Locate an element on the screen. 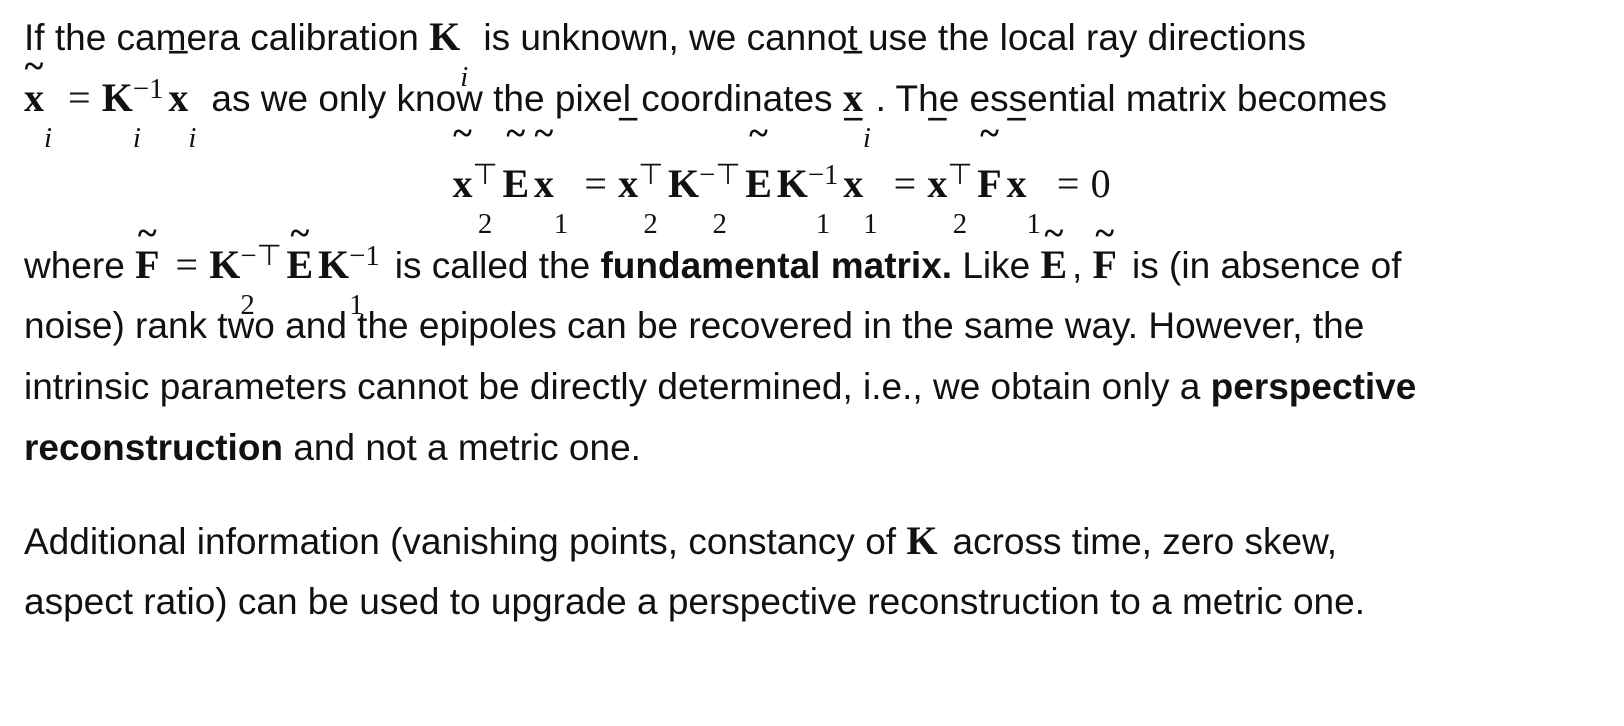 The width and height of the screenshot is (1624, 726). math-symbol: x ~ 1 is located at coordinates (550, 176).